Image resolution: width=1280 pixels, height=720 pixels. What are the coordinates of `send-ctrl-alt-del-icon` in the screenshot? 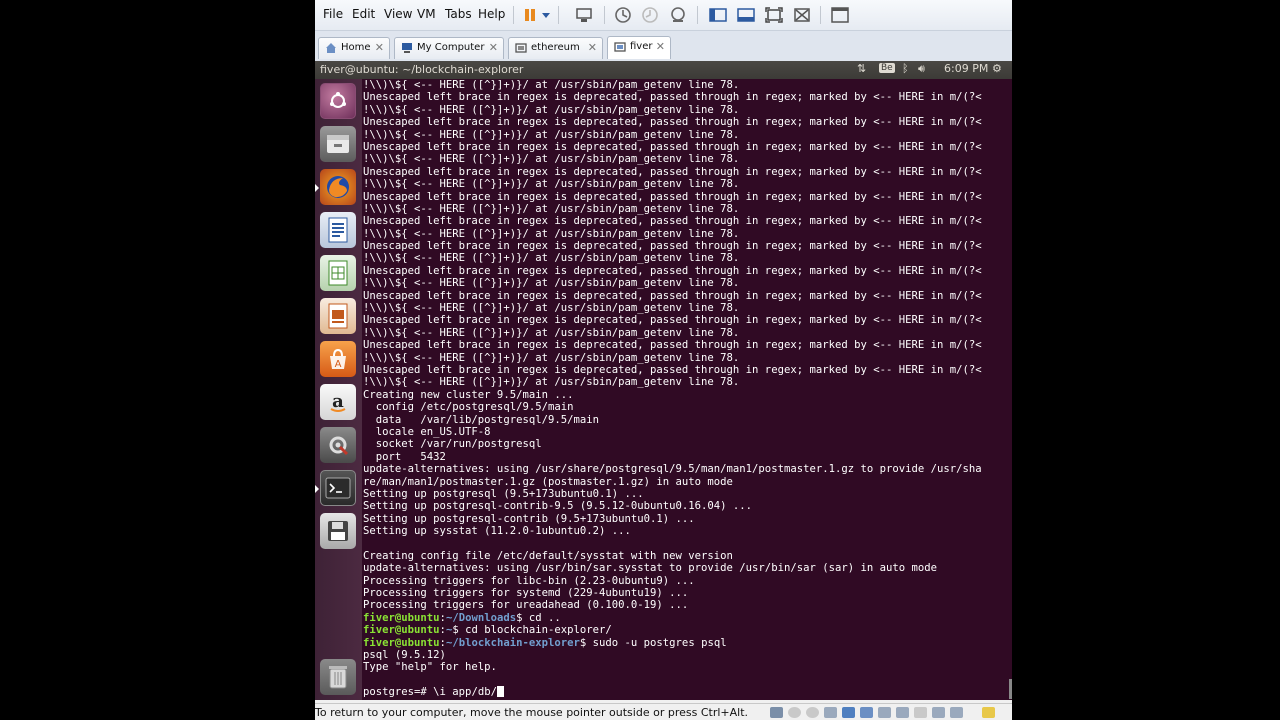 It's located at (584, 15).